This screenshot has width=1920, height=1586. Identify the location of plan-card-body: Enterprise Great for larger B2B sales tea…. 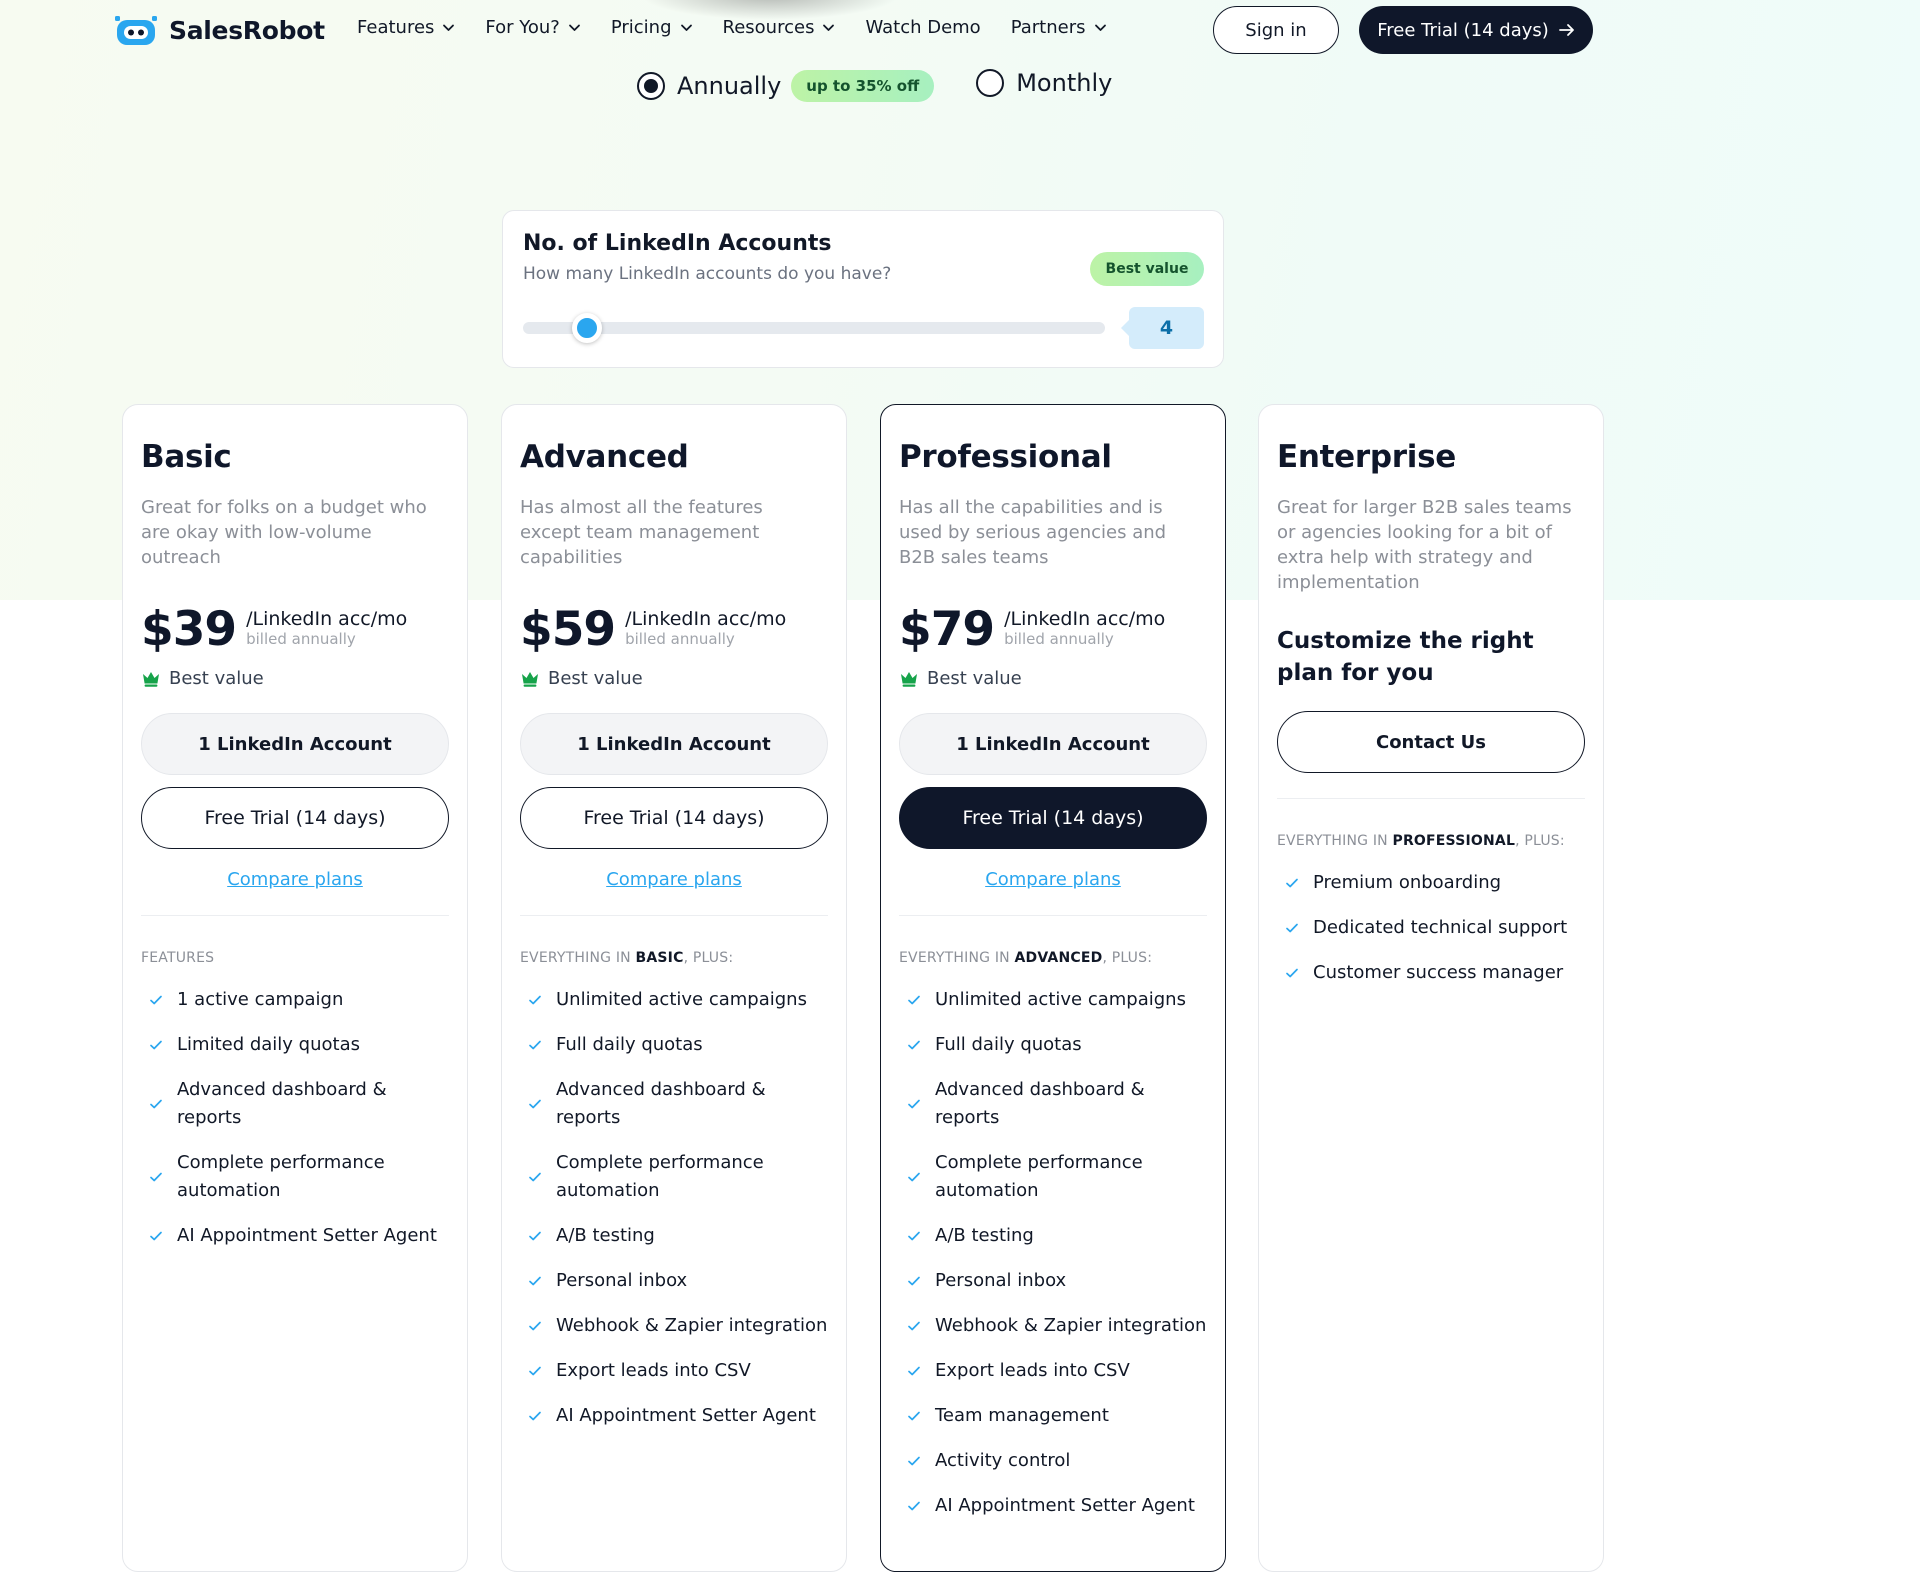
(1431, 696).